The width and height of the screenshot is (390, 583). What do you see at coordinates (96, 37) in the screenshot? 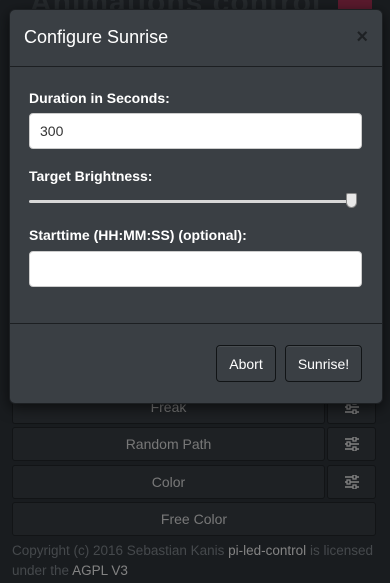
I see `modal-title: Configure Sunrise` at bounding box center [96, 37].